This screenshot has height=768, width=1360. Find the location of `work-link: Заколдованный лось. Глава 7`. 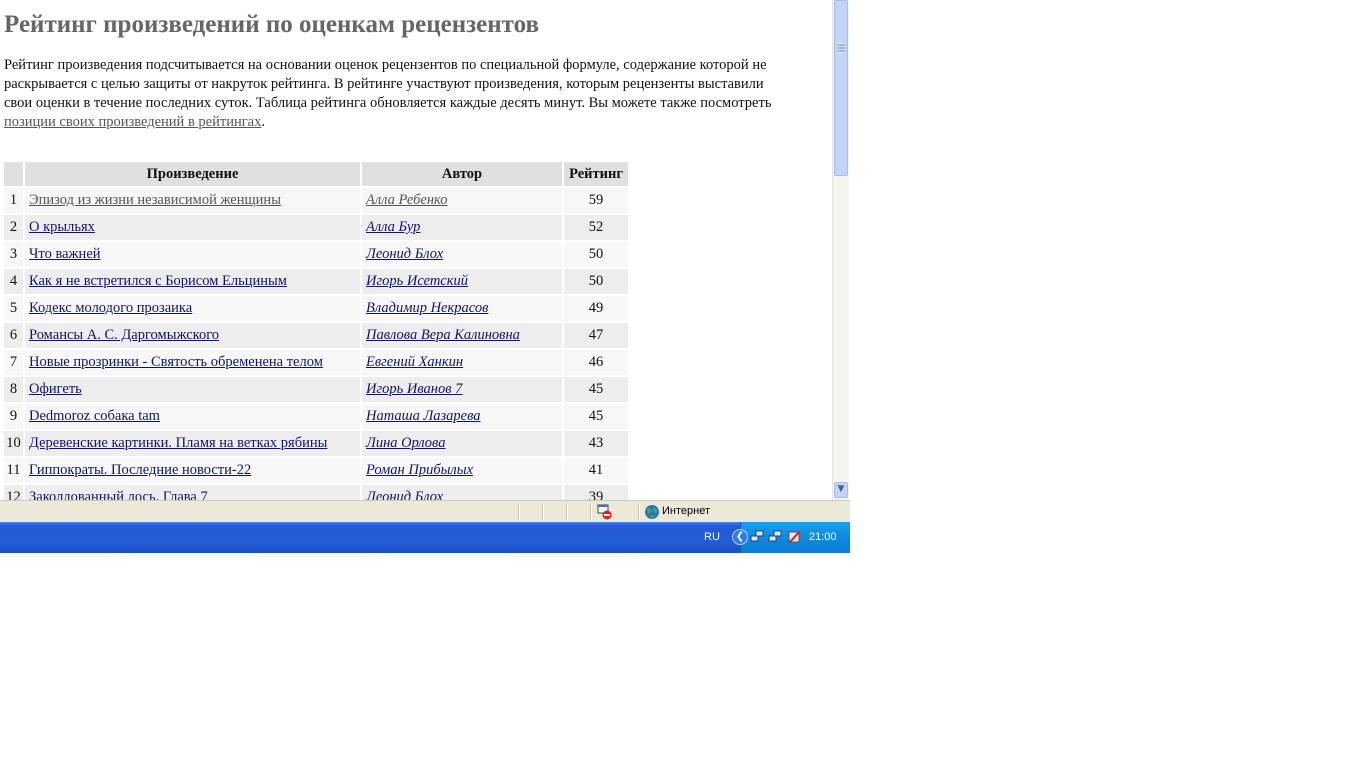

work-link: Заколдованный лось. Глава 7 is located at coordinates (118, 494).